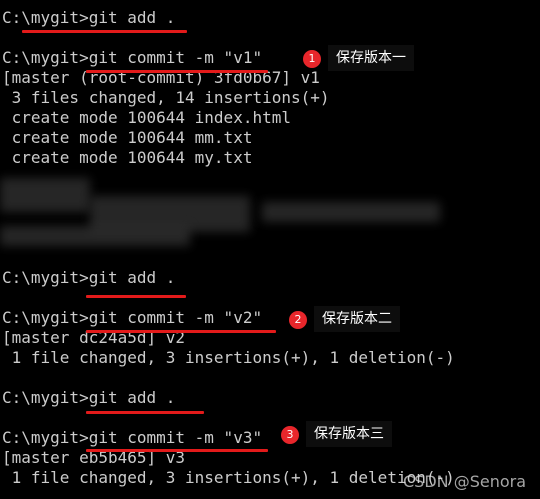 The height and width of the screenshot is (499, 540). I want to click on annotation-label: 保存版本二, so click(357, 319).